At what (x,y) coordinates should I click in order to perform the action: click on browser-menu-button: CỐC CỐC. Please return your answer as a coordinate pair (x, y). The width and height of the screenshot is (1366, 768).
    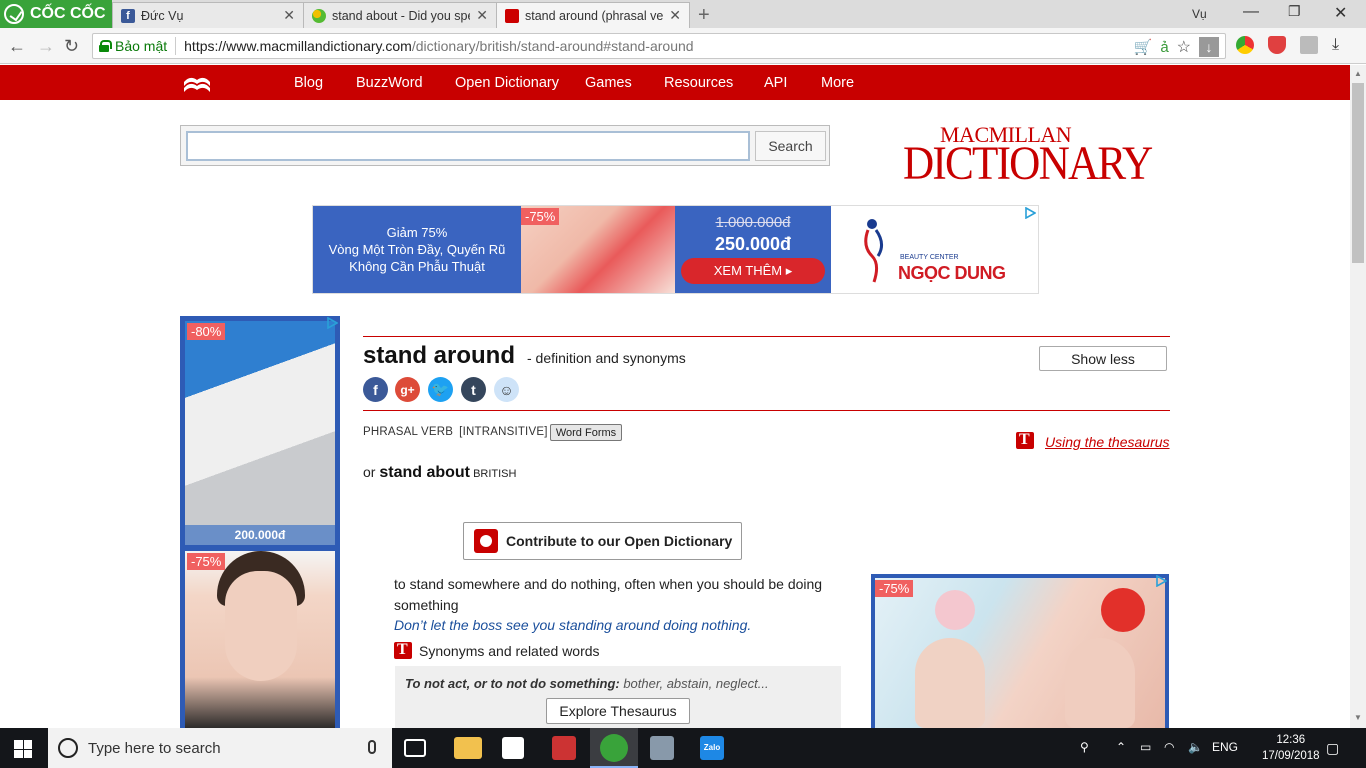
    Looking at the image, I should click on (56, 14).